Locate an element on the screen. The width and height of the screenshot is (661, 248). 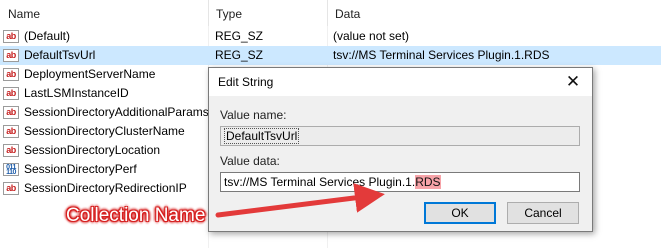
annotation-label: Collection Name is located at coordinates (136, 215).